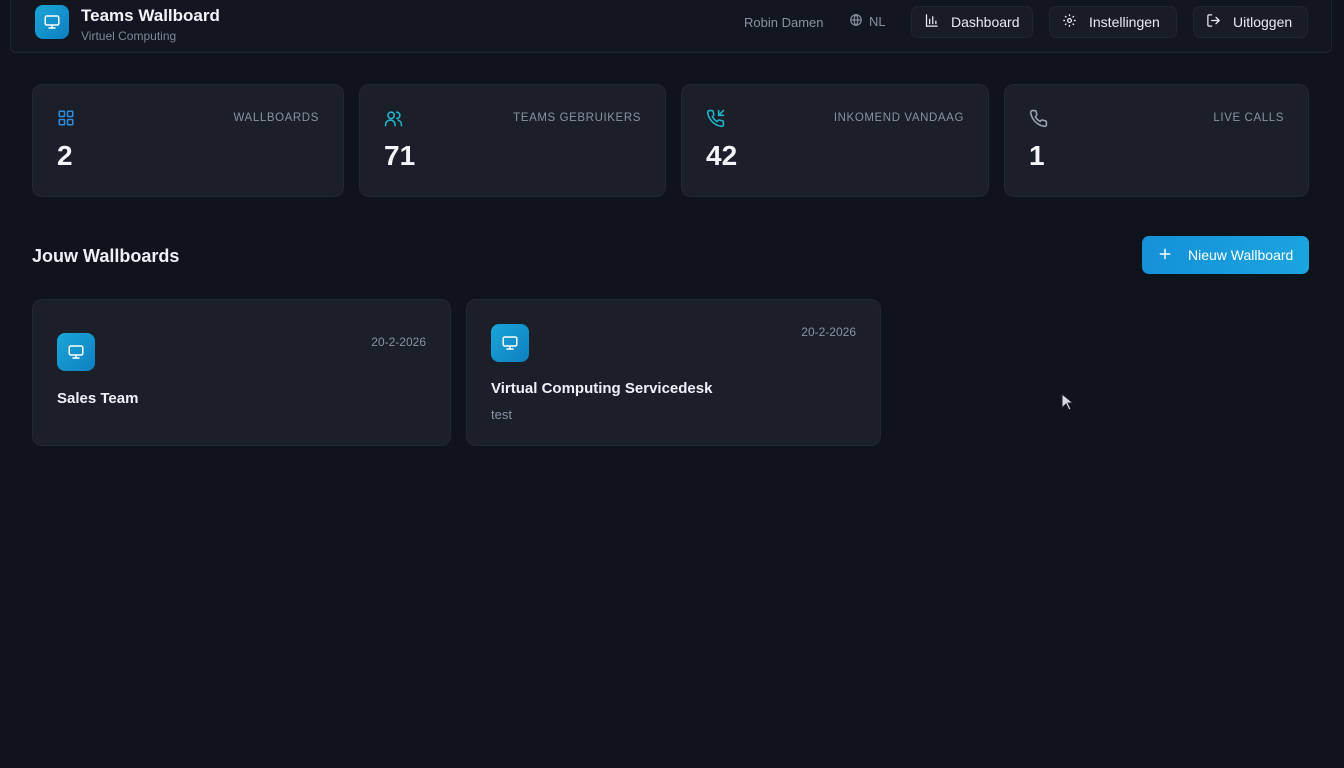 This screenshot has width=1344, height=768. I want to click on grid-icon, so click(66, 120).